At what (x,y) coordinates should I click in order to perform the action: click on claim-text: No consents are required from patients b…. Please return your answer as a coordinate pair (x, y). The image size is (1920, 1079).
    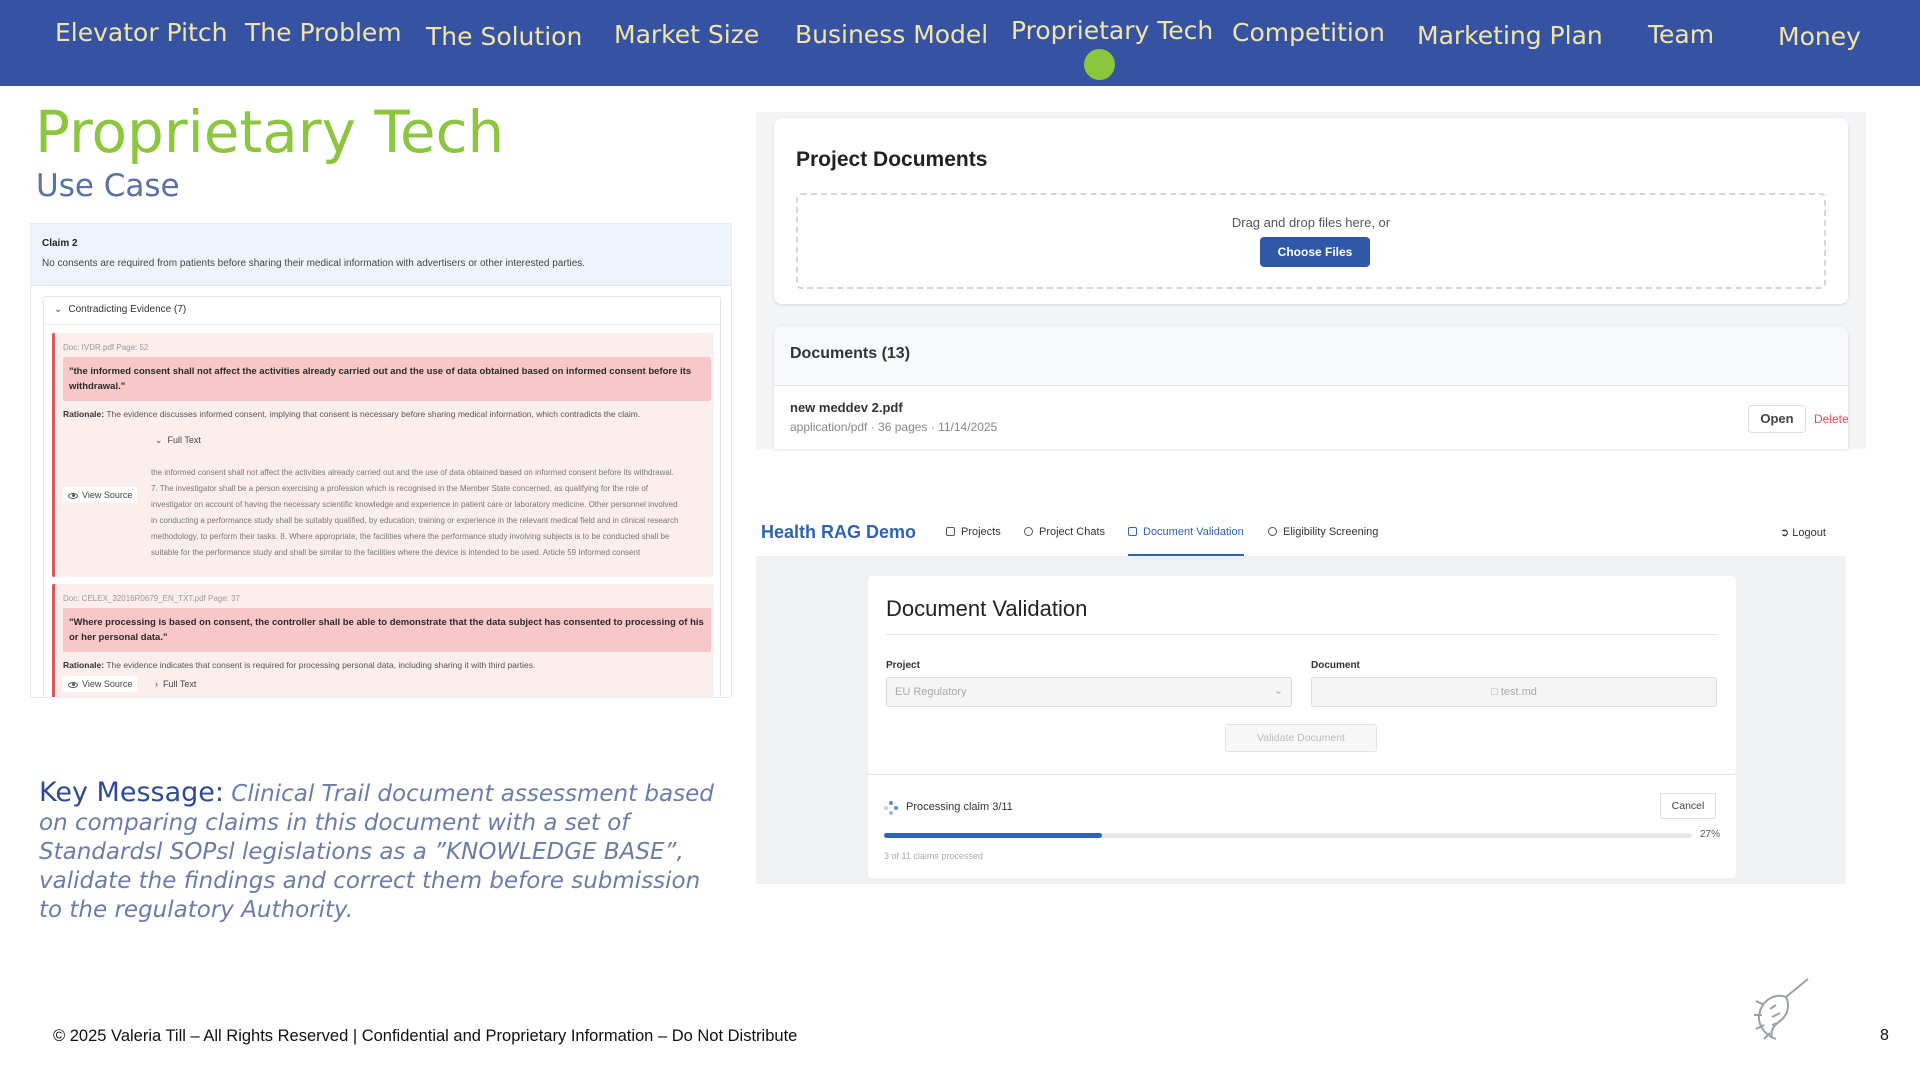
    Looking at the image, I should click on (314, 263).